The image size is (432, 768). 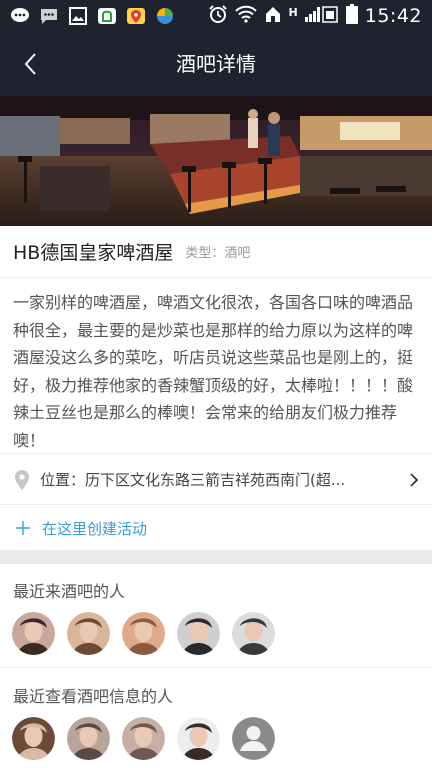 I want to click on default-avatar-icon, so click(x=253, y=738).